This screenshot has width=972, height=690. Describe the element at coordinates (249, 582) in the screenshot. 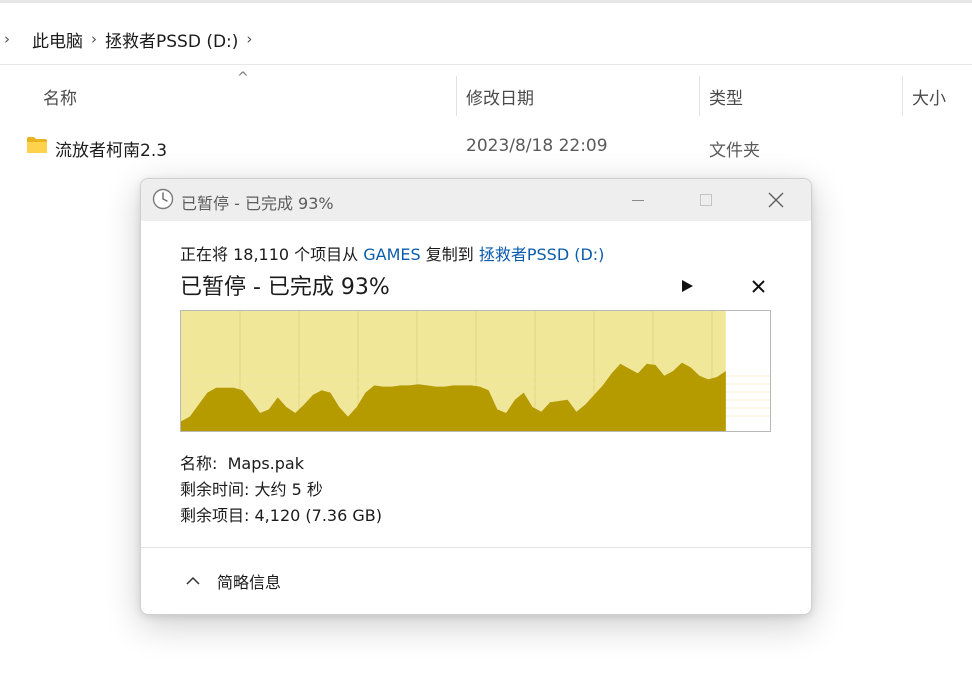

I see `less-details-label: 简略信息` at that location.